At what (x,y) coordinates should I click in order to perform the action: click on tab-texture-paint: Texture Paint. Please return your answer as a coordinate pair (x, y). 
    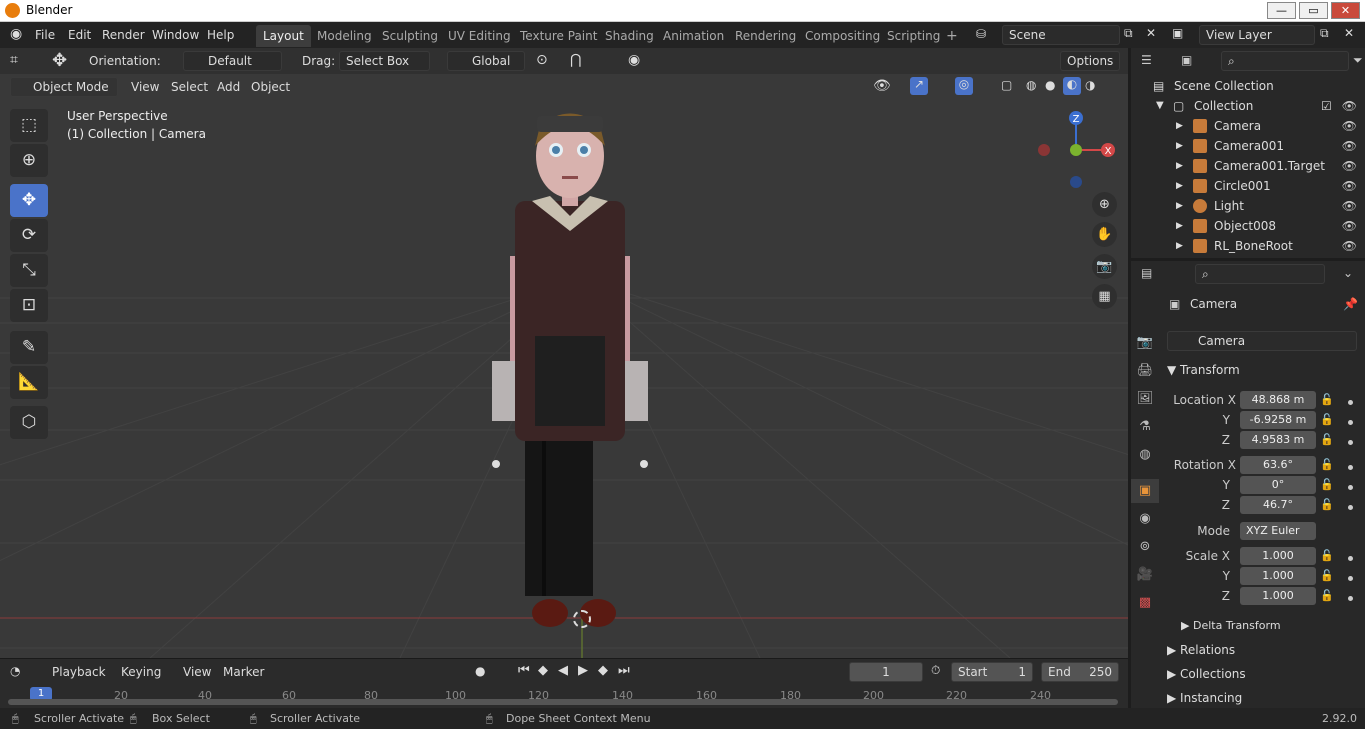
    Looking at the image, I should click on (558, 36).